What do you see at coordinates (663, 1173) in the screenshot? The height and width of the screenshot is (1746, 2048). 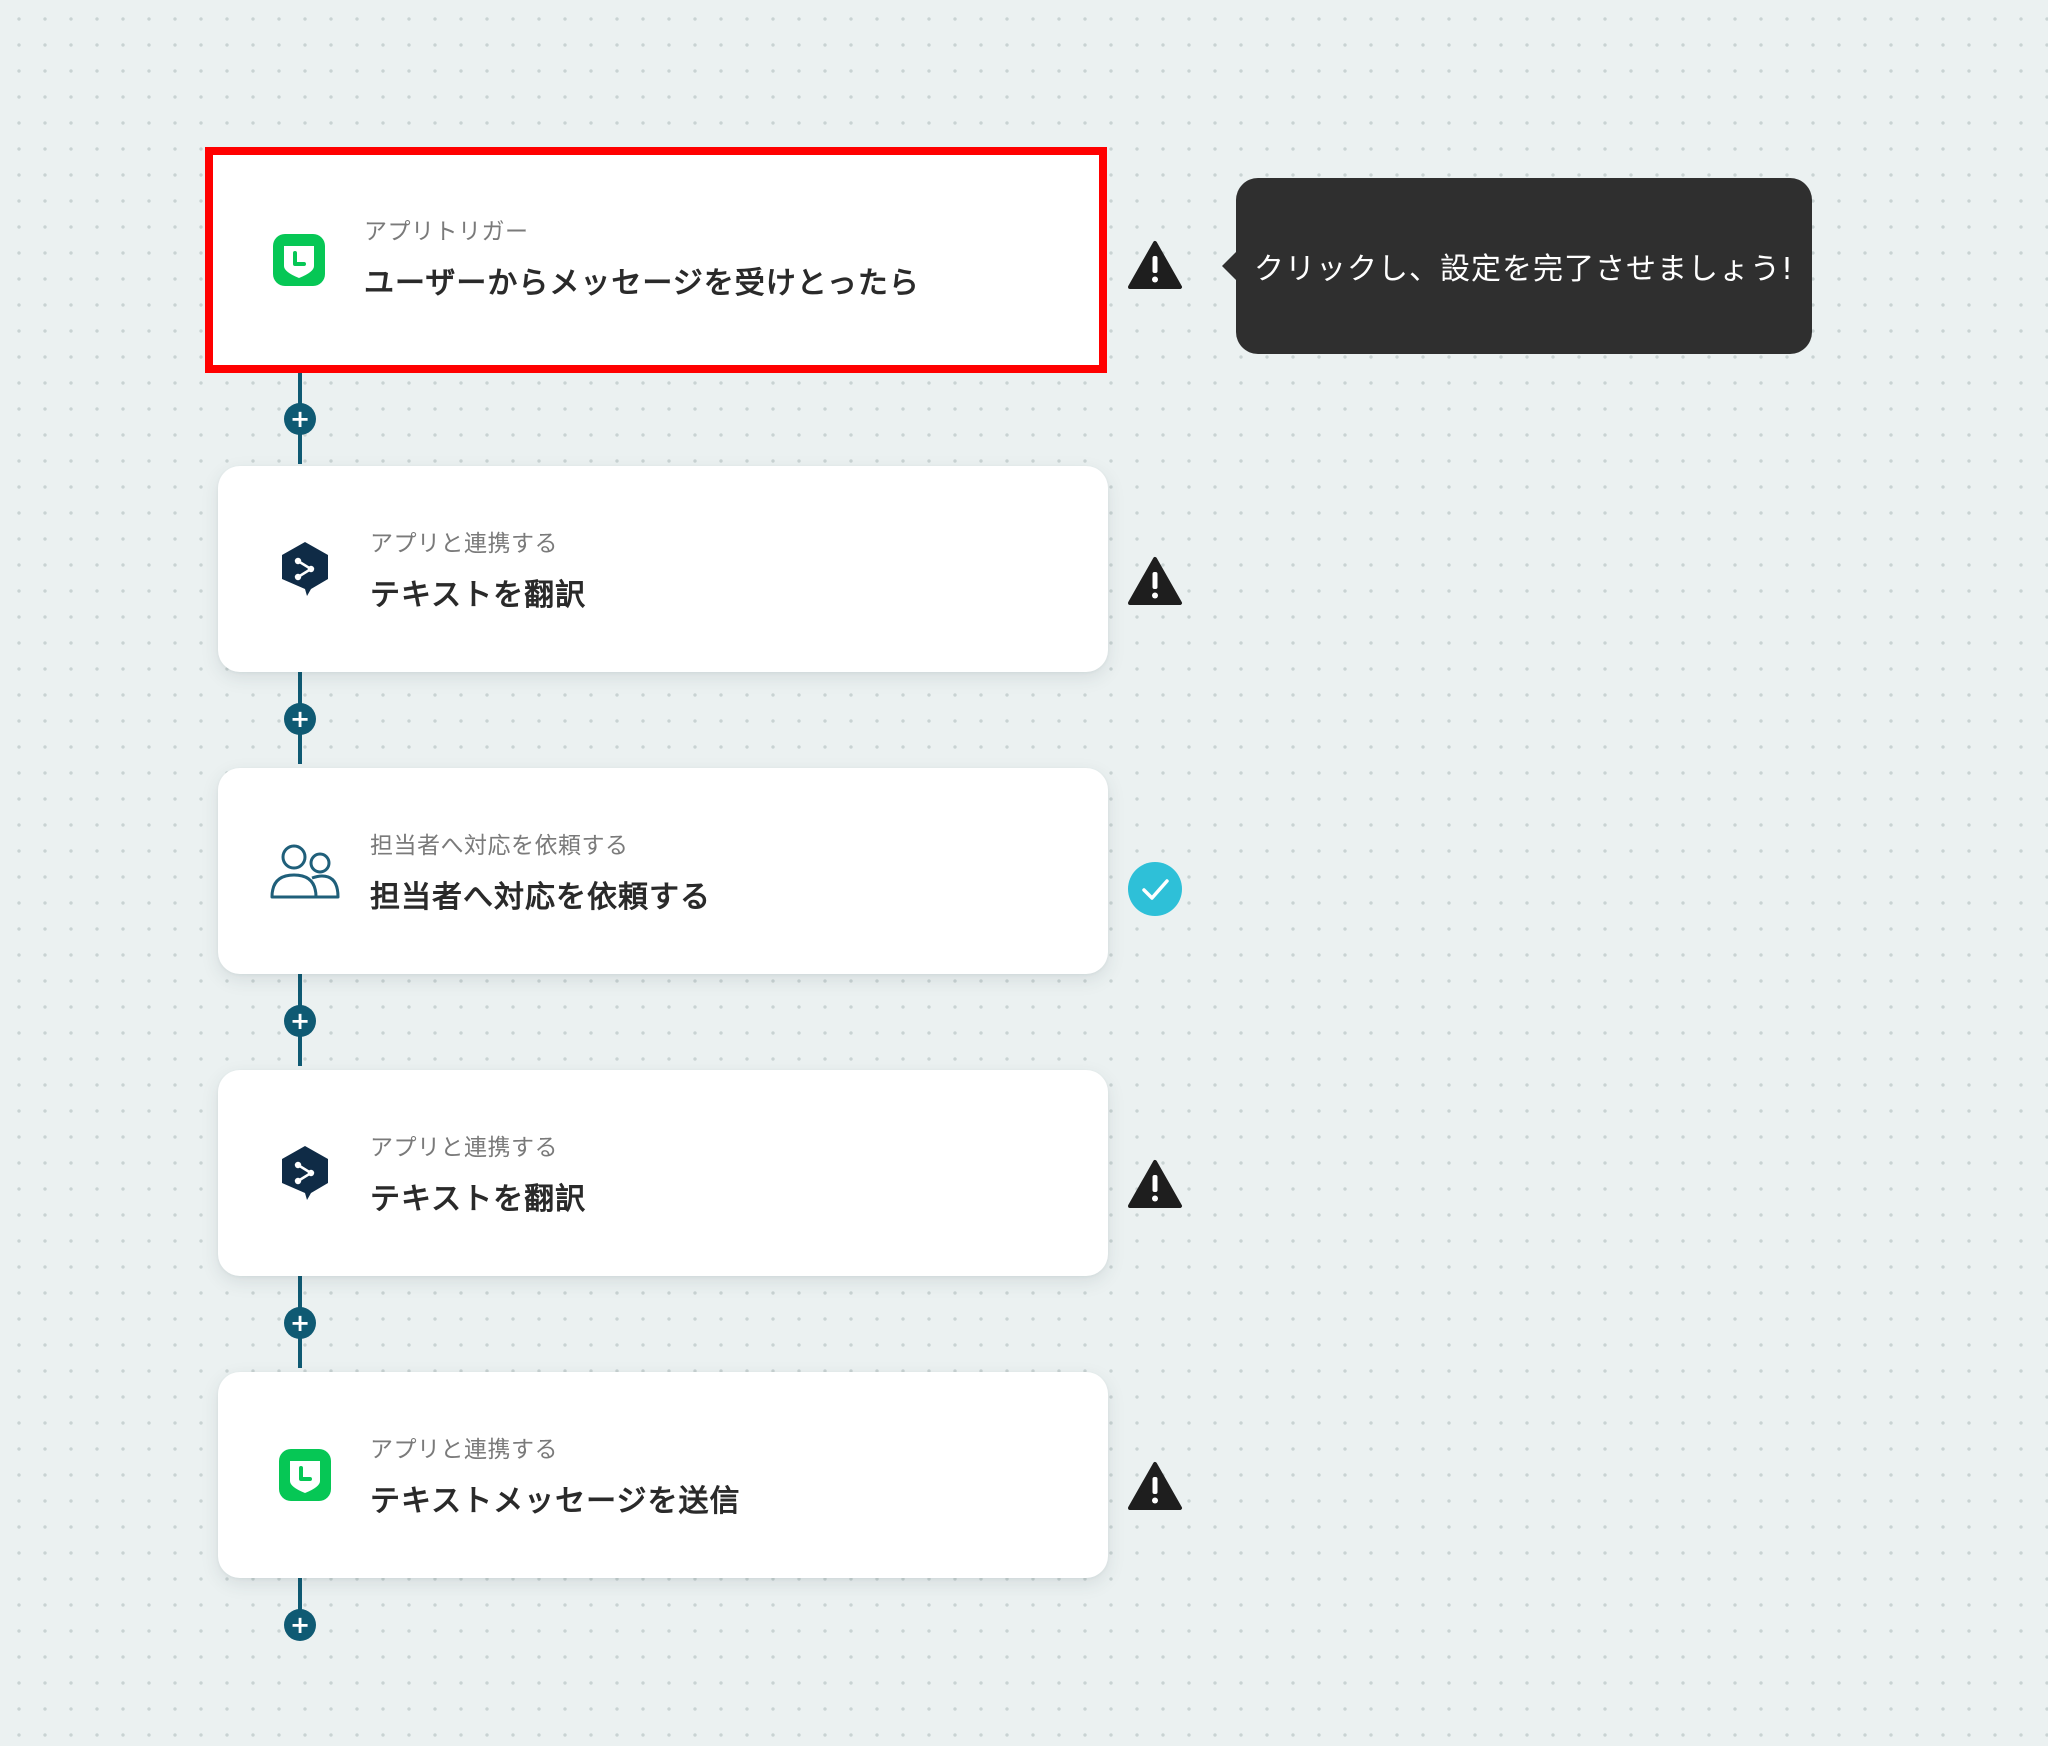 I see `step-card-translate-2: アプリと連携する テキストを翻訳` at bounding box center [663, 1173].